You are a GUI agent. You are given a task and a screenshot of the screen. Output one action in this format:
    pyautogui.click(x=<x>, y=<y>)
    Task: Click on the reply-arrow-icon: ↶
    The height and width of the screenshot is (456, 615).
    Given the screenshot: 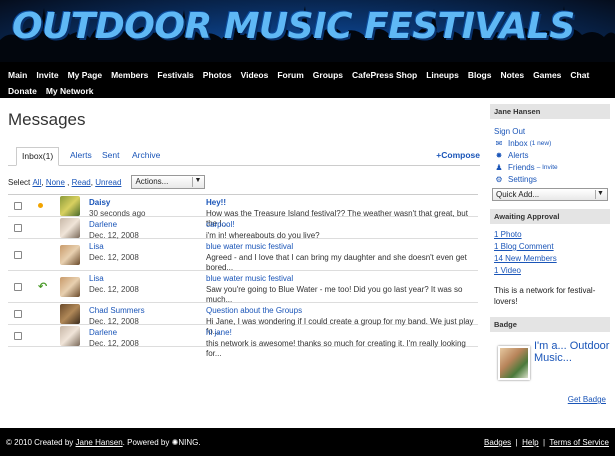 What is the action you would take?
    pyautogui.click(x=43, y=287)
    